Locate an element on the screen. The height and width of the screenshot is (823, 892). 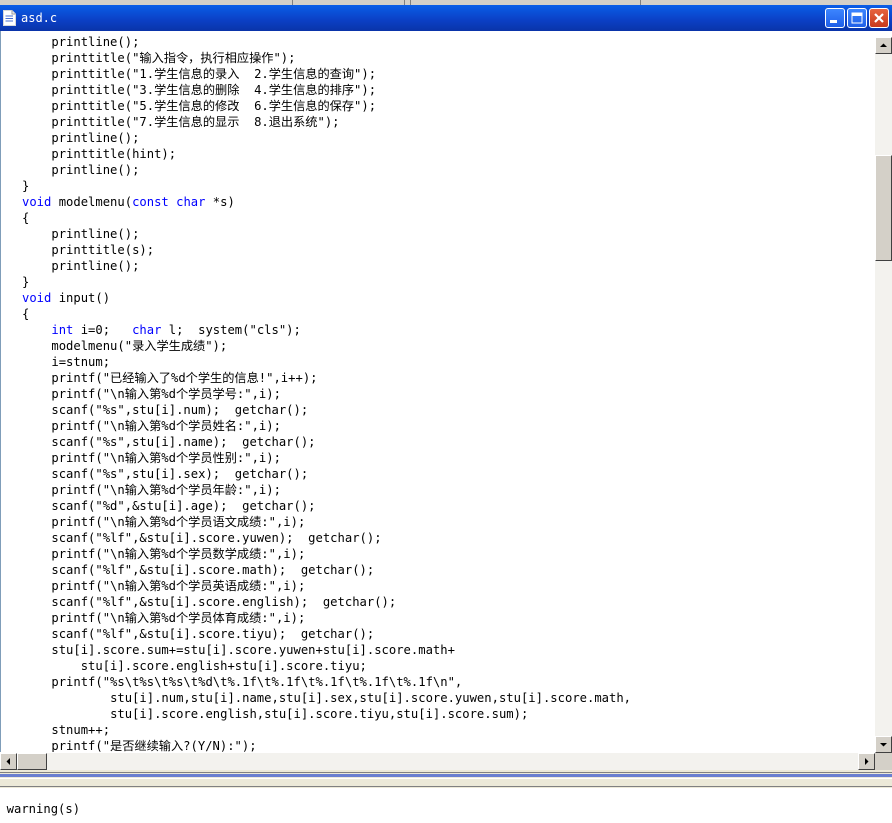
code-line: stu[i].score.english+stu[i].score.tiyu; is located at coordinates (326, 666).